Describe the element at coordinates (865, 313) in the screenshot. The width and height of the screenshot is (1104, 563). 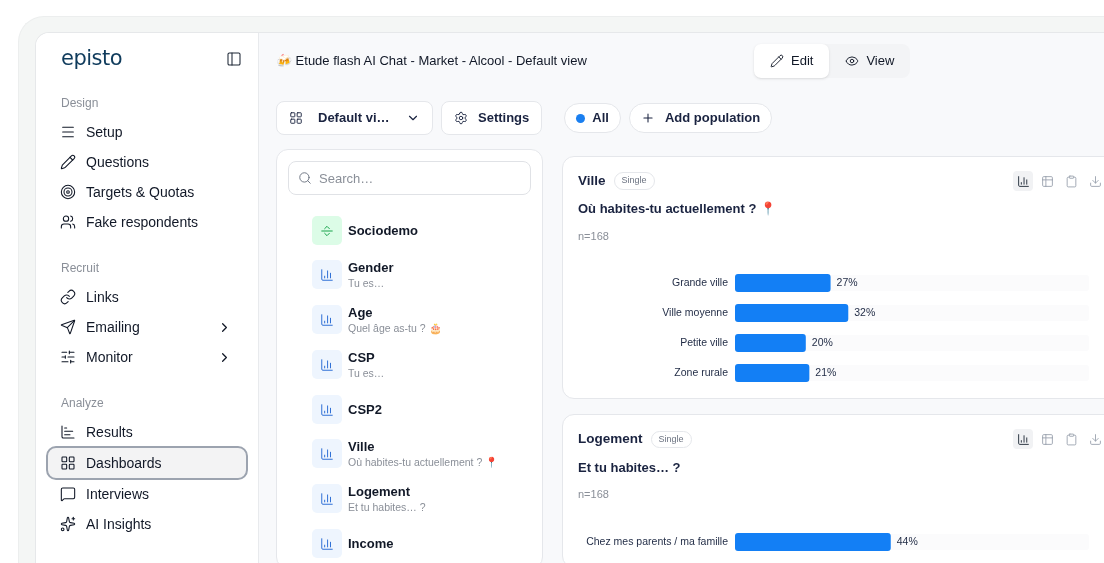
I see `value-label: 32%` at that location.